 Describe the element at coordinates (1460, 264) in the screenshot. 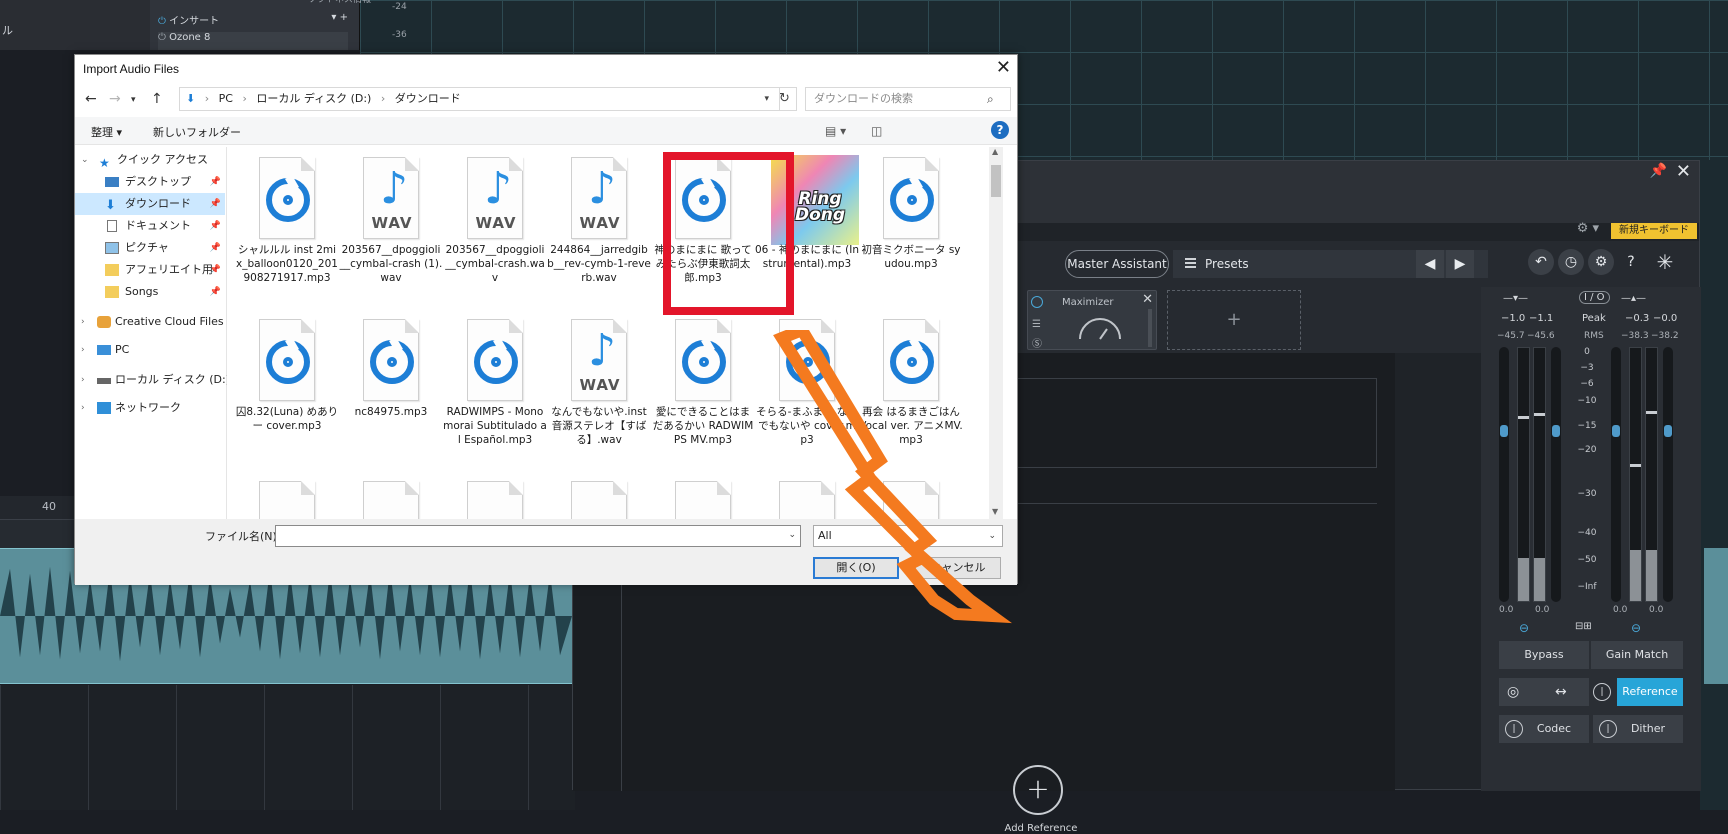

I see `preset-next-button: ▶` at that location.